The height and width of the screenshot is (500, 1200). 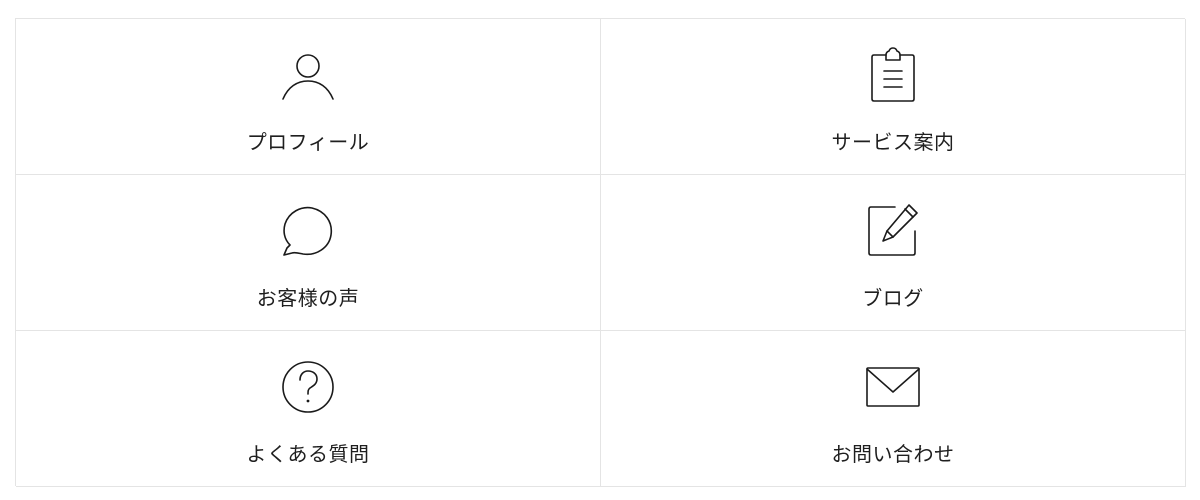 What do you see at coordinates (893, 387) in the screenshot?
I see `envelope-icon` at bounding box center [893, 387].